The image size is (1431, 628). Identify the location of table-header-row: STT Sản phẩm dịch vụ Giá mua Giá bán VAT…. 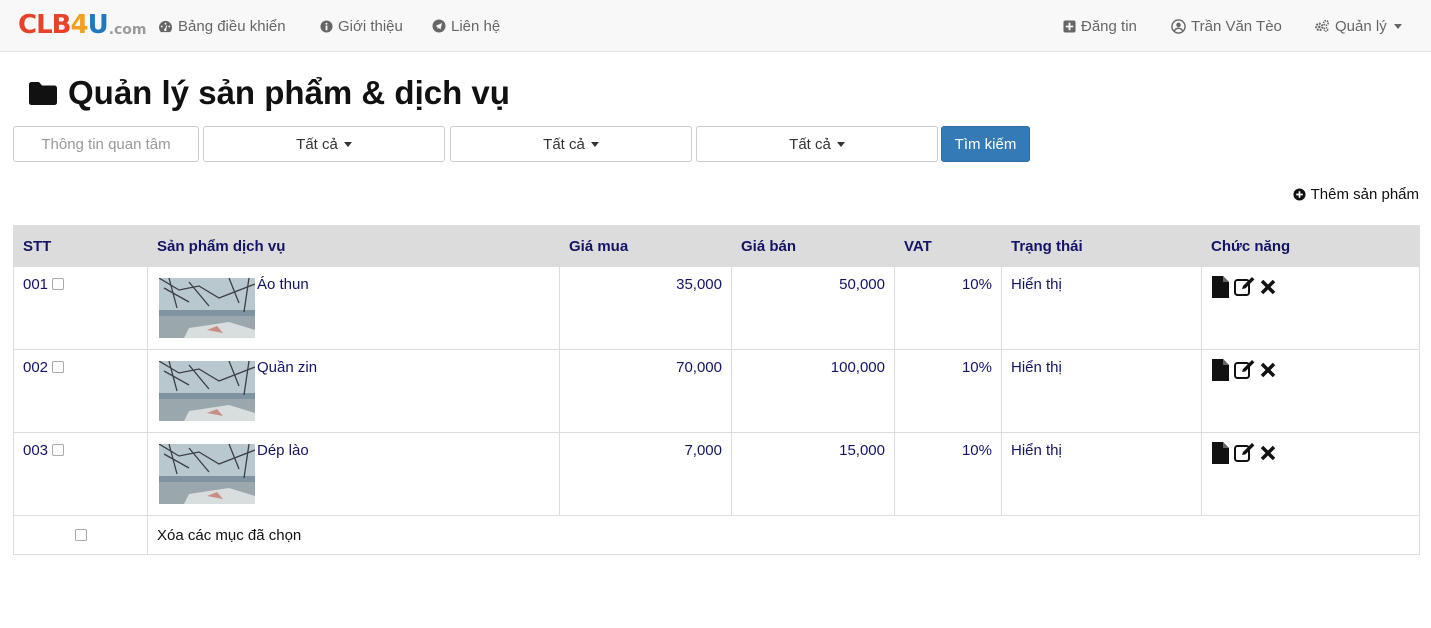
(716, 246).